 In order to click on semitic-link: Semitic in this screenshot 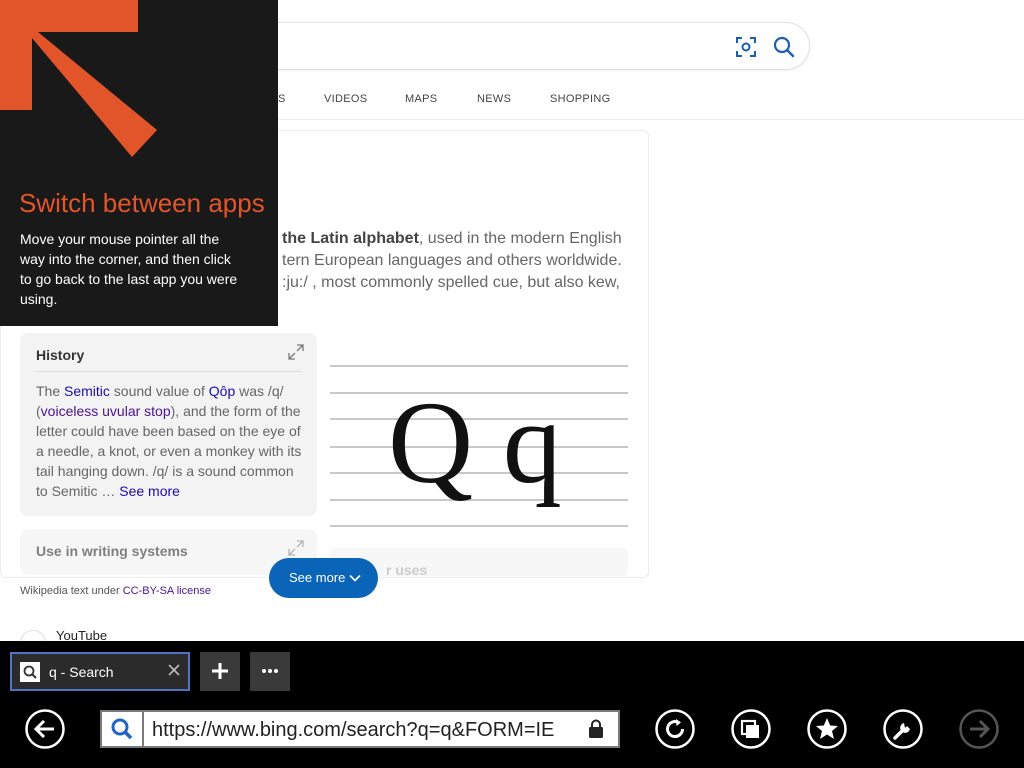, I will do `click(87, 391)`.